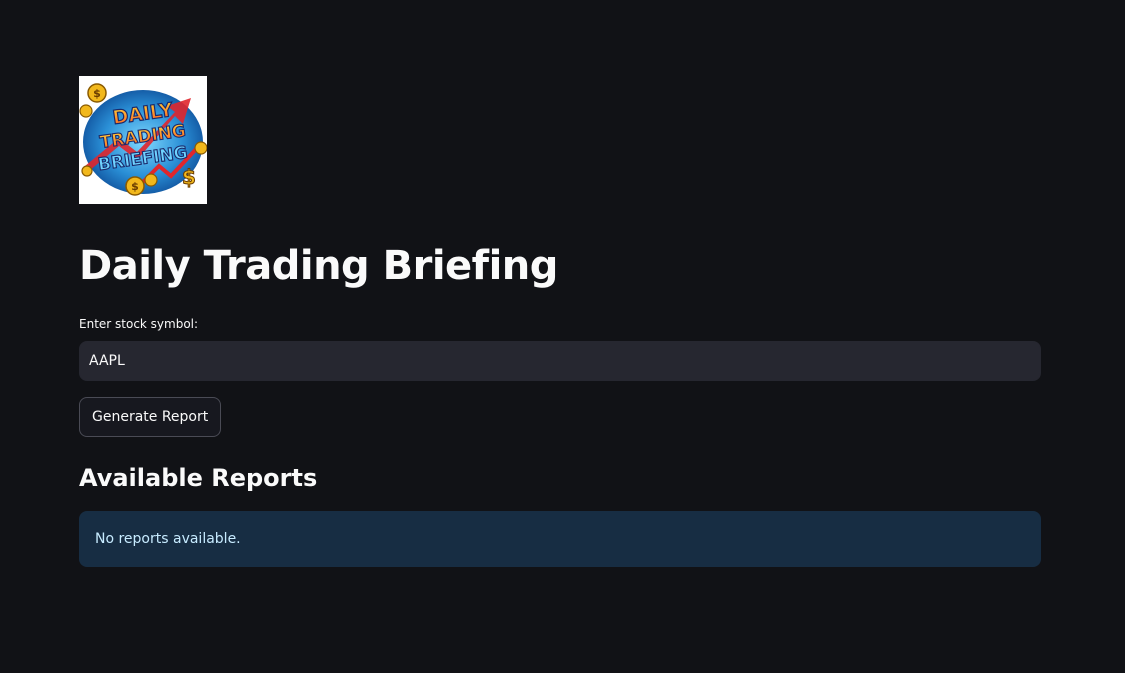  What do you see at coordinates (198, 478) in the screenshot?
I see `available-reports-heading: Available Reports` at bounding box center [198, 478].